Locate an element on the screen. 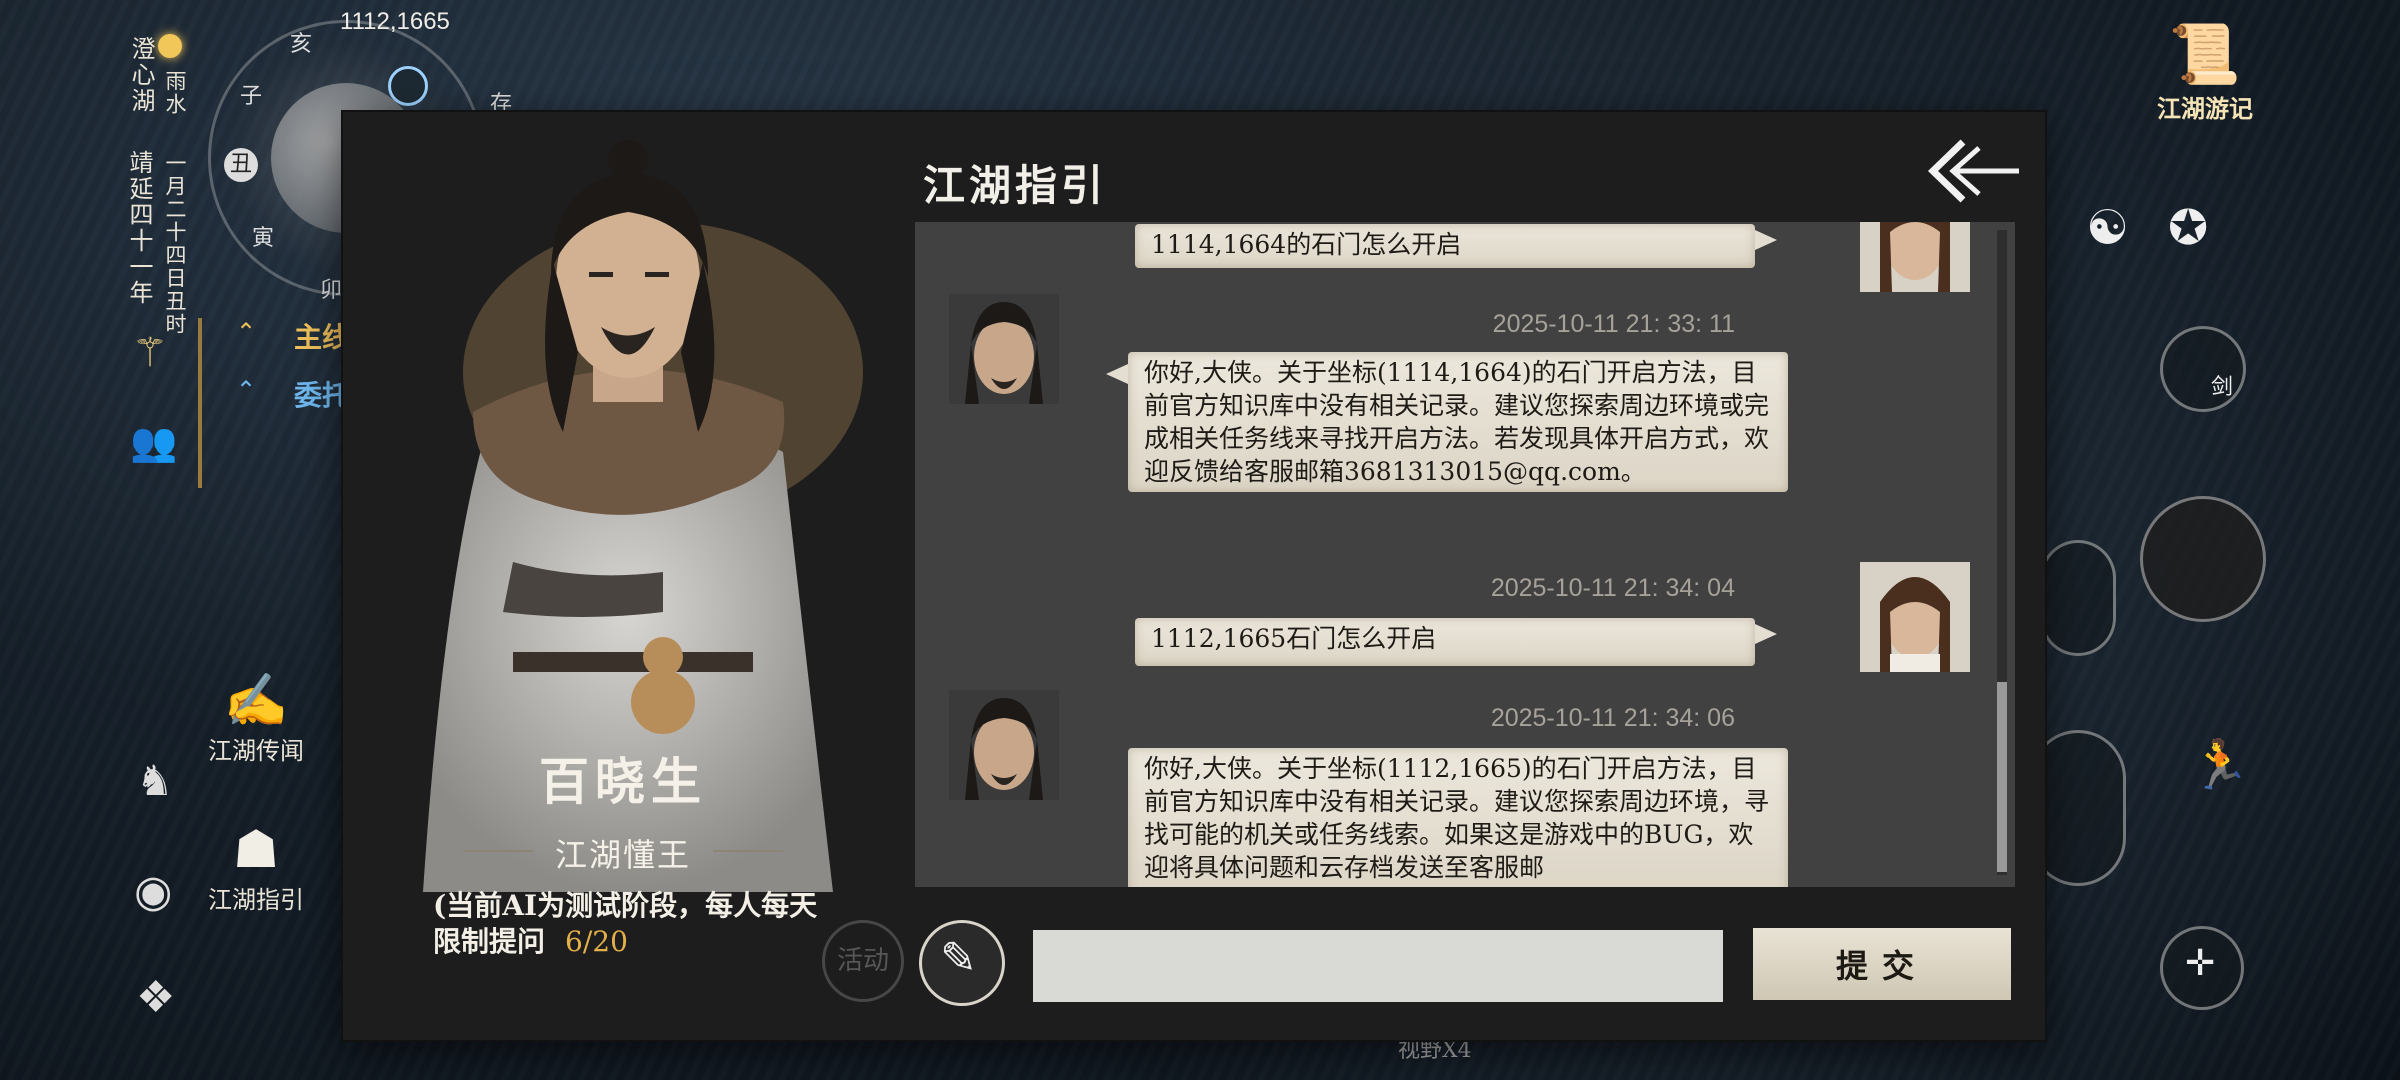 This screenshot has height=1080, width=2400. user-message-bubble: 1112,1665石门怎么开启 is located at coordinates (1456, 642).